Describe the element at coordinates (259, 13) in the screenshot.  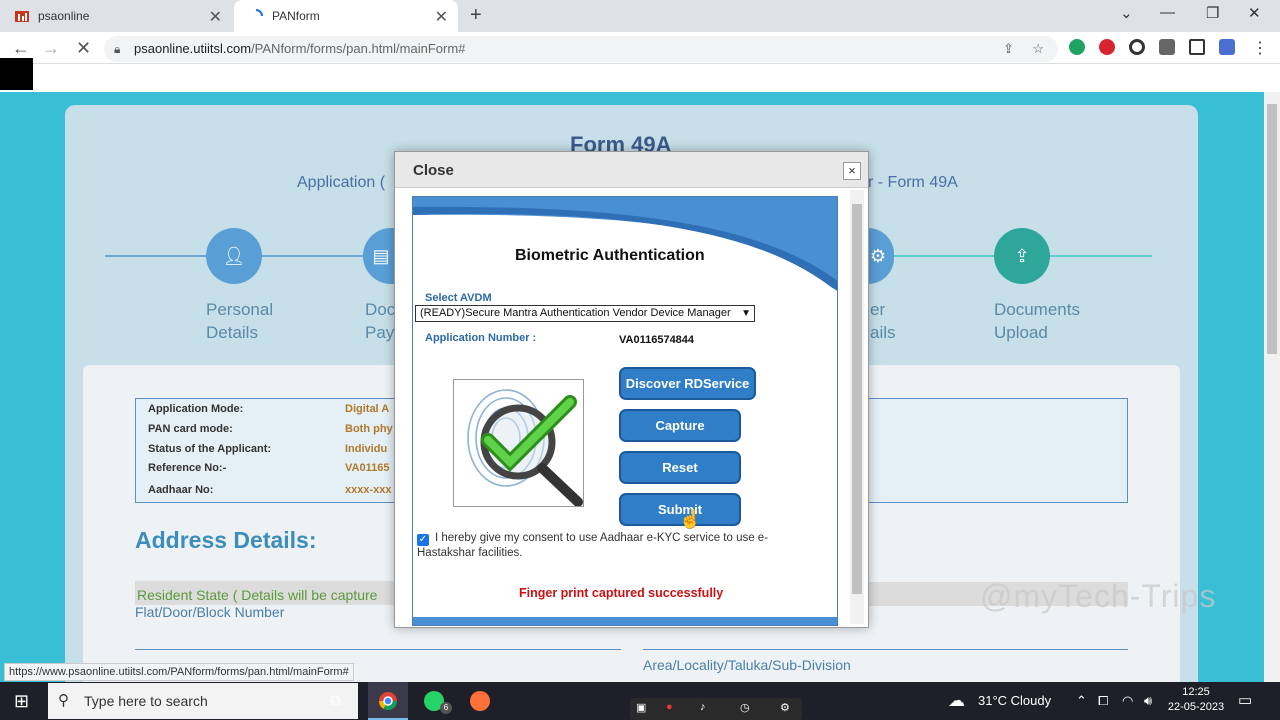
I see `loading-spinner-icon` at that location.